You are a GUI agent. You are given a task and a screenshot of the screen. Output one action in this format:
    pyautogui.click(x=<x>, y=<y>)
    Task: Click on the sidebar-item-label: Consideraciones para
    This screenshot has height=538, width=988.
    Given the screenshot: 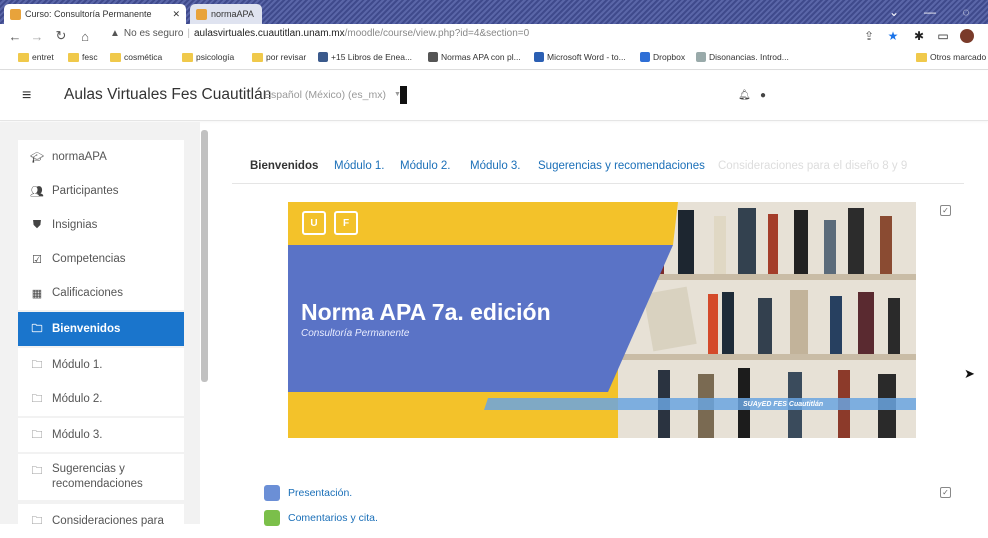 What is the action you would take?
    pyautogui.click(x=108, y=520)
    